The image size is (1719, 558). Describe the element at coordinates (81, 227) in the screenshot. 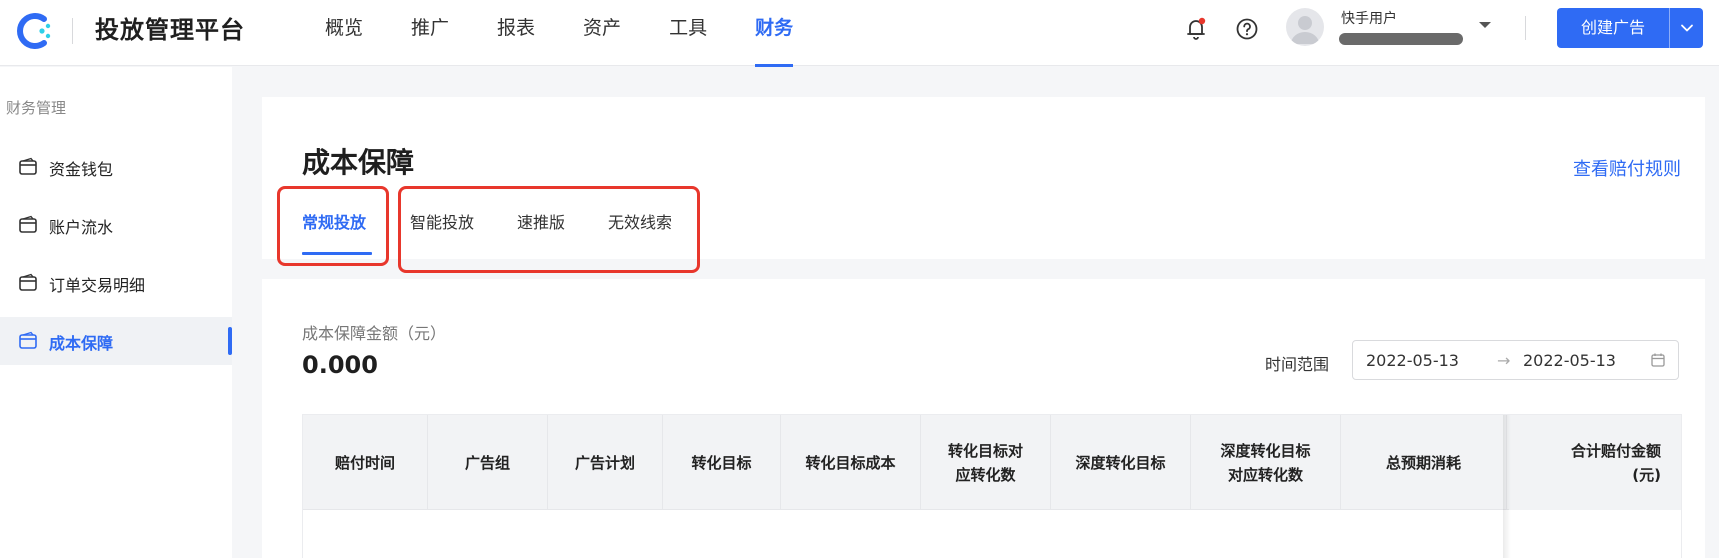

I see `sidebar-item-label: 账户流水` at that location.